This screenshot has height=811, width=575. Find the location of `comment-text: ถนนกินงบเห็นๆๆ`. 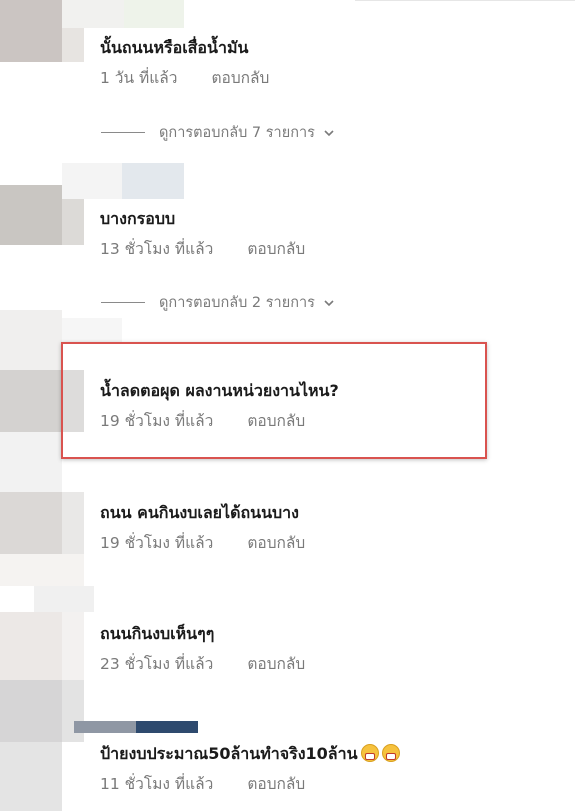

comment-text: ถนนกินงบเห็นๆๆ is located at coordinates (157, 633).